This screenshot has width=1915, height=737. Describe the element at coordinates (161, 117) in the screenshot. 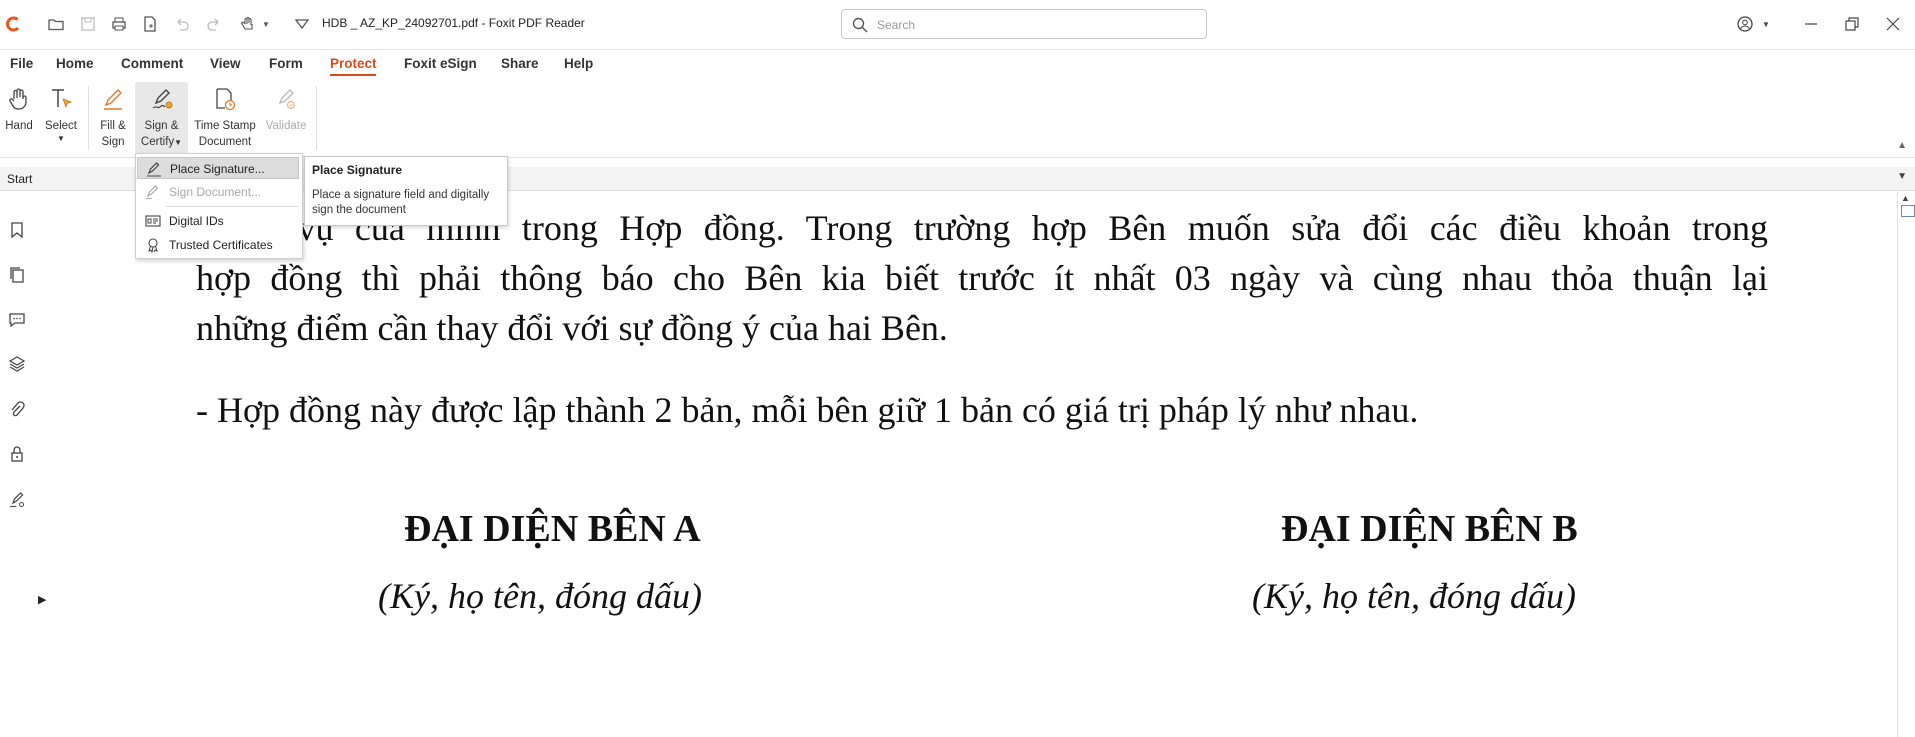

I see `sign-certify-button: Sign & Certify▼` at that location.